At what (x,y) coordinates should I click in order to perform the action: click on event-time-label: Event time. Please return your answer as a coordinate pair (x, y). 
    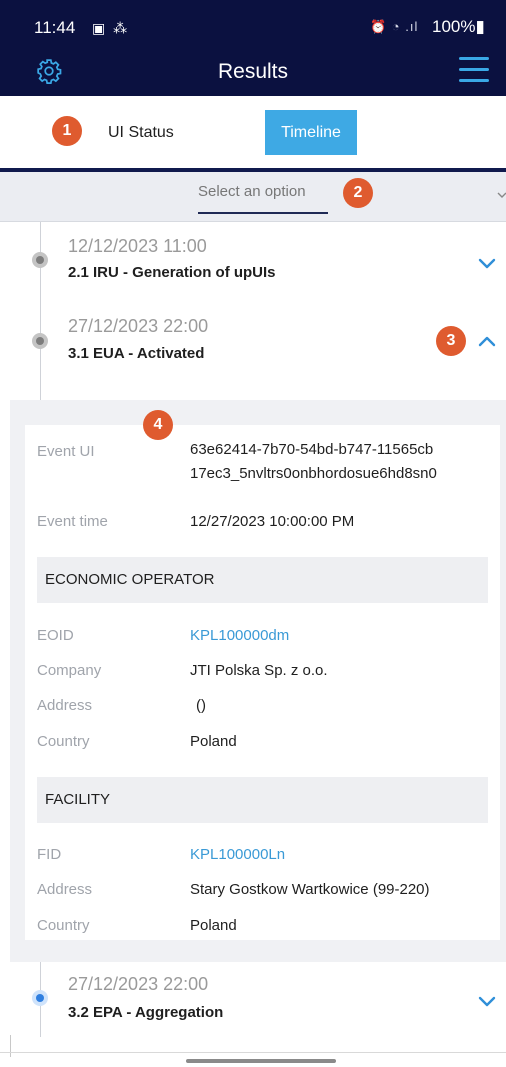
    Looking at the image, I should click on (72, 521).